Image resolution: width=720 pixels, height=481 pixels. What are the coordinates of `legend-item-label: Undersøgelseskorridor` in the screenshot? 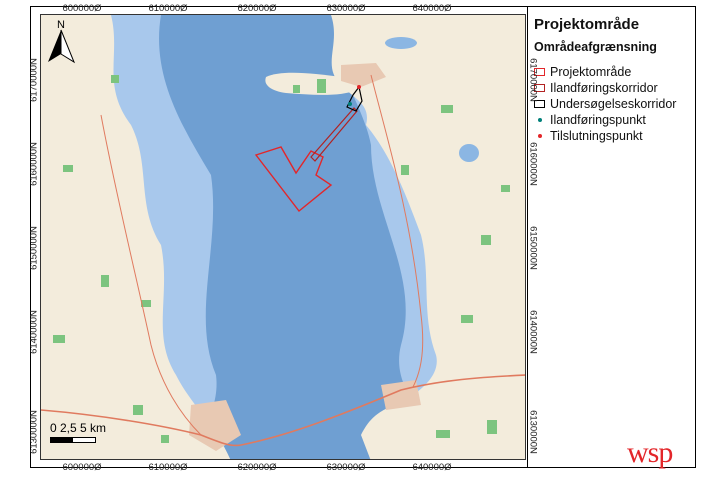 It's located at (613, 104).